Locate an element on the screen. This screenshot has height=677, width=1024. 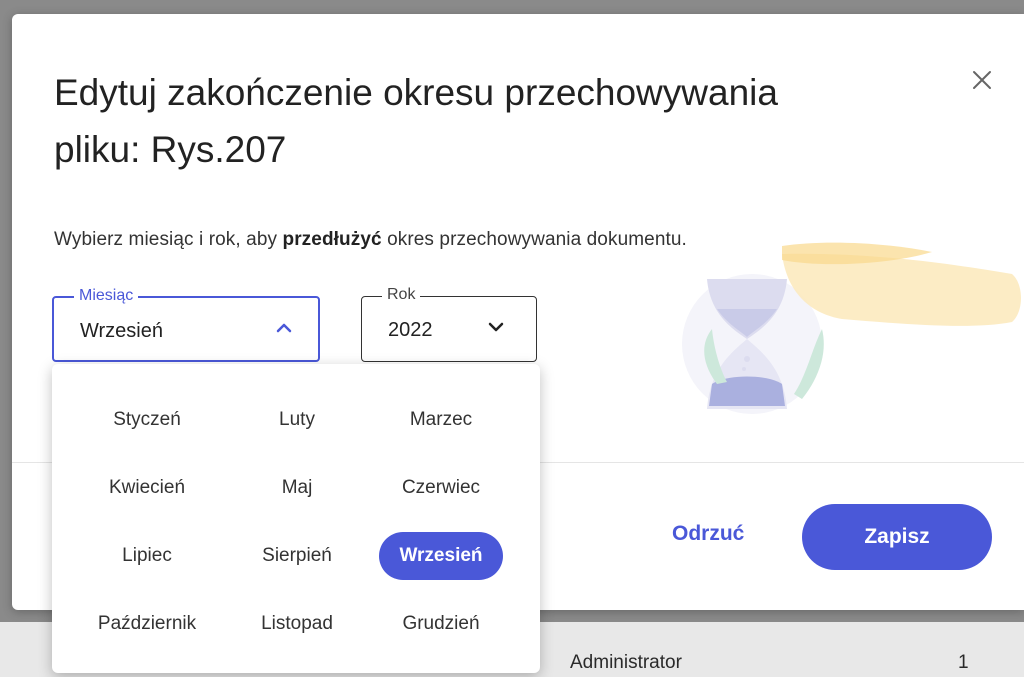
month-option-label: Kwiecień is located at coordinates (147, 487).